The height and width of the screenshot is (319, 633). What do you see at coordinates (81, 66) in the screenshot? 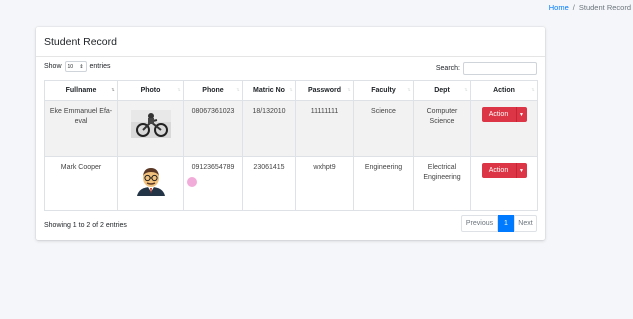
I see `select-arrows-icon: ⇕` at bounding box center [81, 66].